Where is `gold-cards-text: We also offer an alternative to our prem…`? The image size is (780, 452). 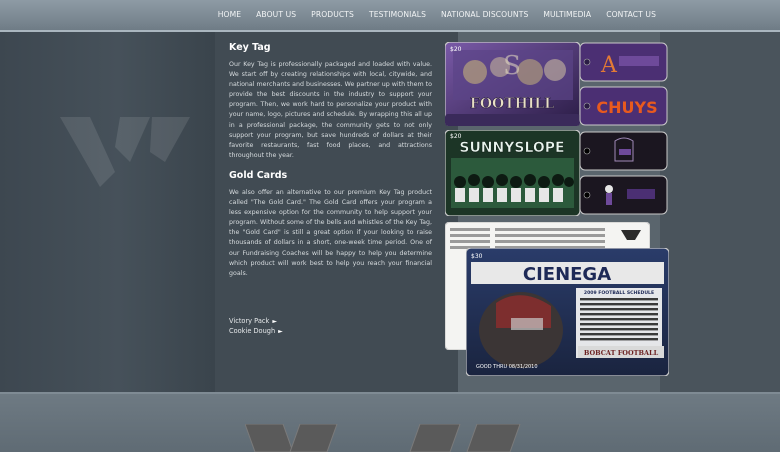 gold-cards-text: We also offer an alternative to our prem… is located at coordinates (330, 233).